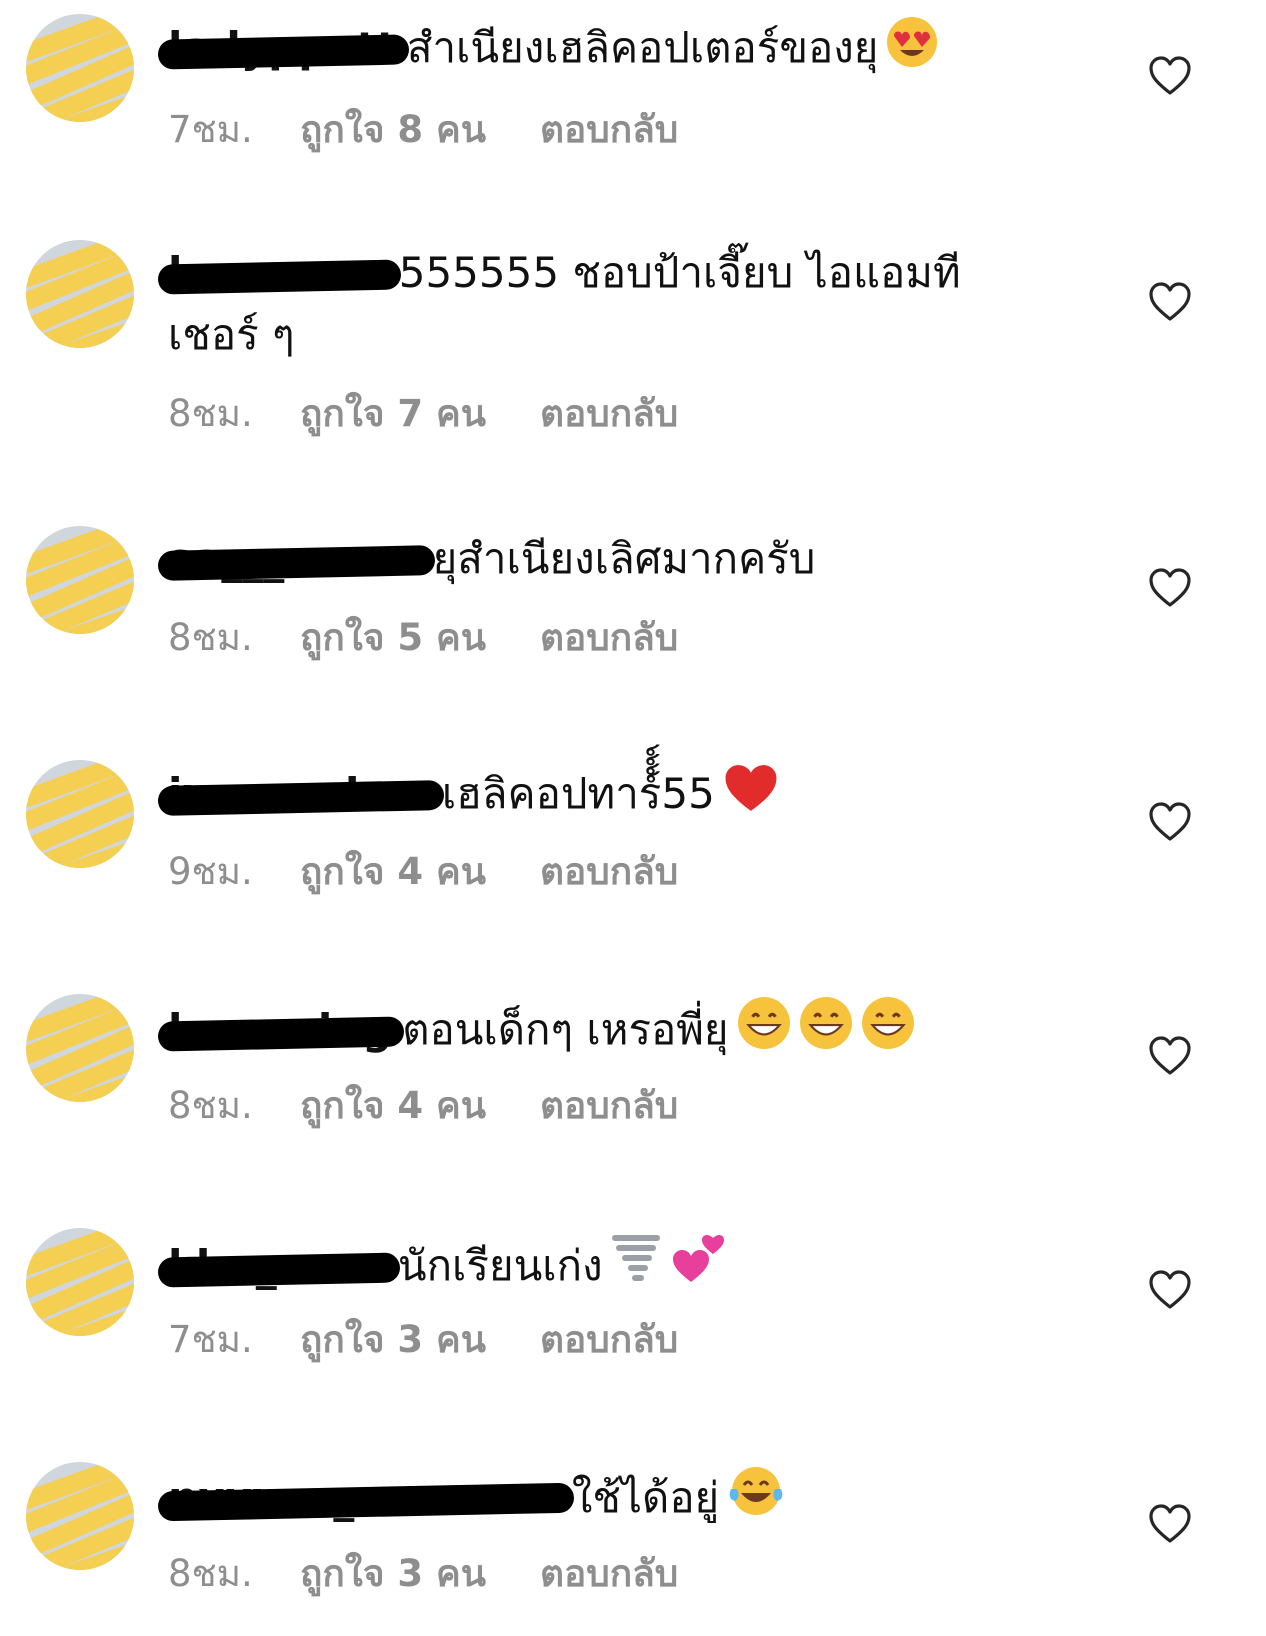 Image resolution: width=1266 pixels, height=1636 pixels. I want to click on heart-eyes-emoji, so click(912, 42).